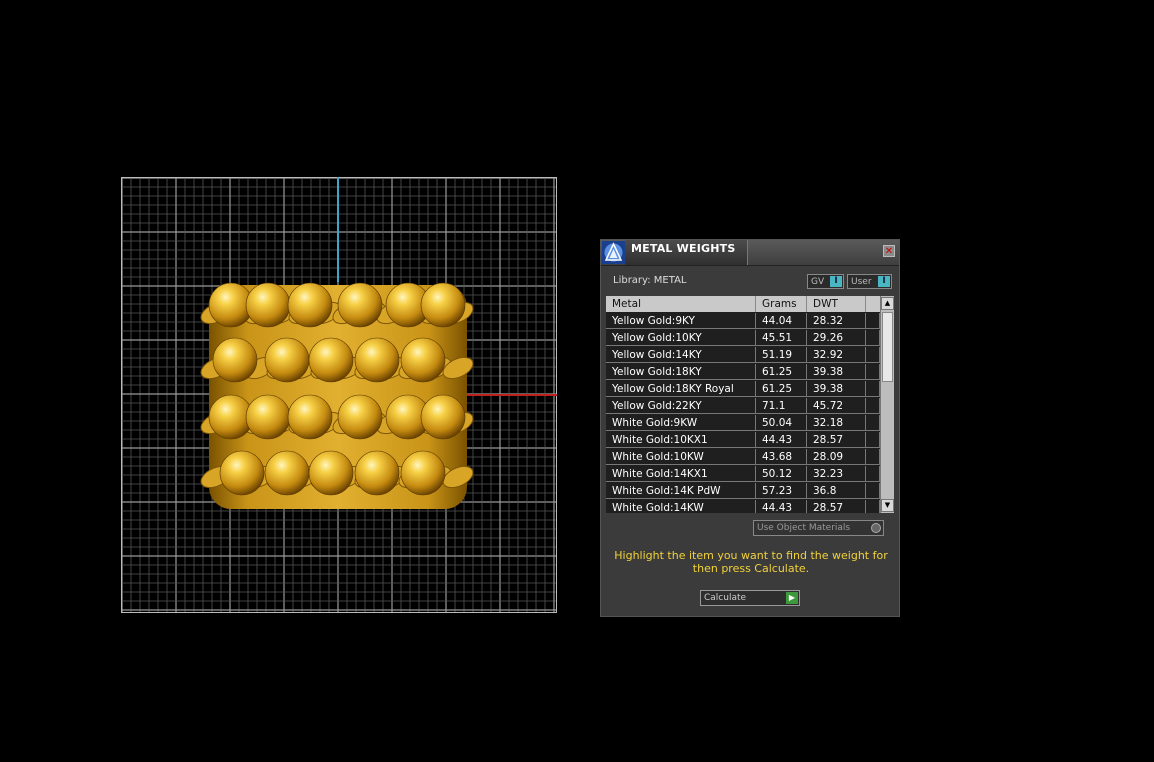 The height and width of the screenshot is (762, 1154). I want to click on cell-grams: 45.51, so click(781, 338).